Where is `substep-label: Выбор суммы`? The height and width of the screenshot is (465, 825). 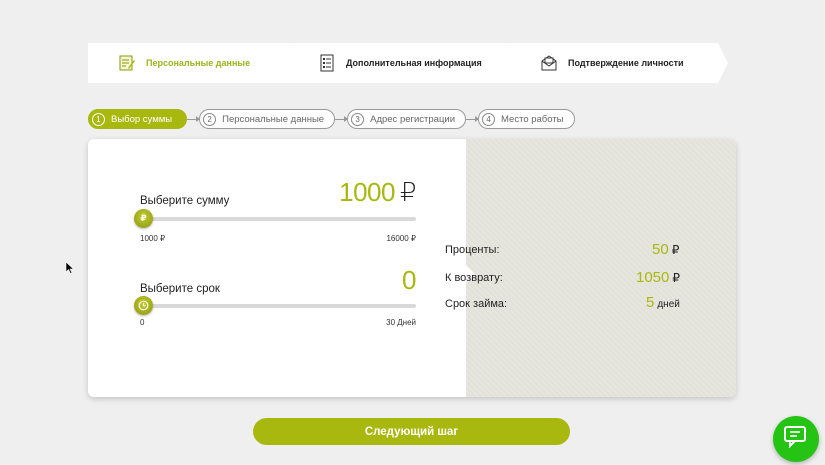
substep-label: Выбор суммы is located at coordinates (142, 119).